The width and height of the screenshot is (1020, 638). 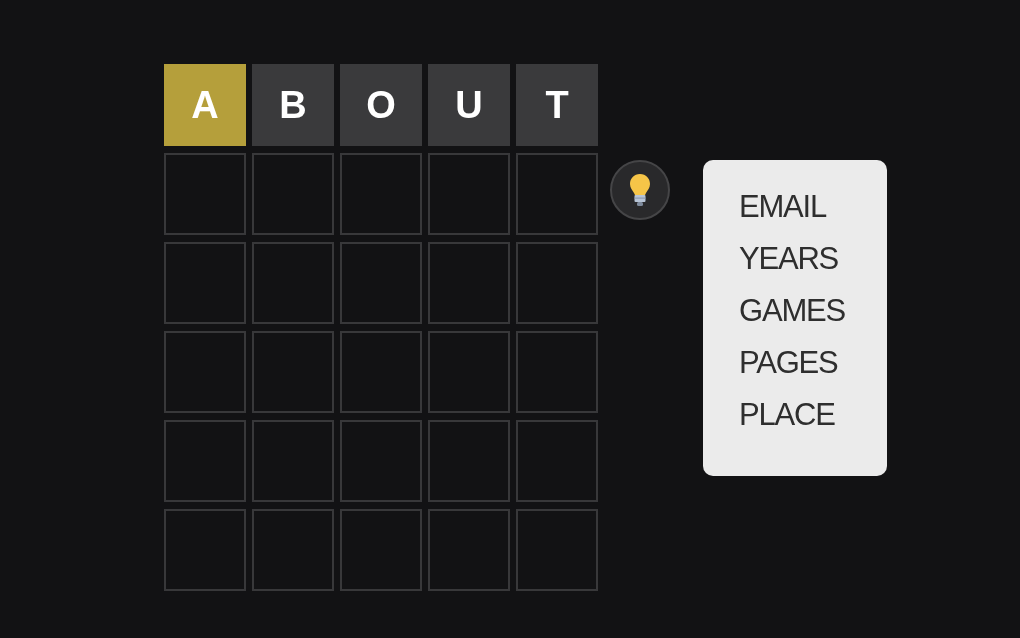 I want to click on letter-tile: U, so click(x=469, y=105).